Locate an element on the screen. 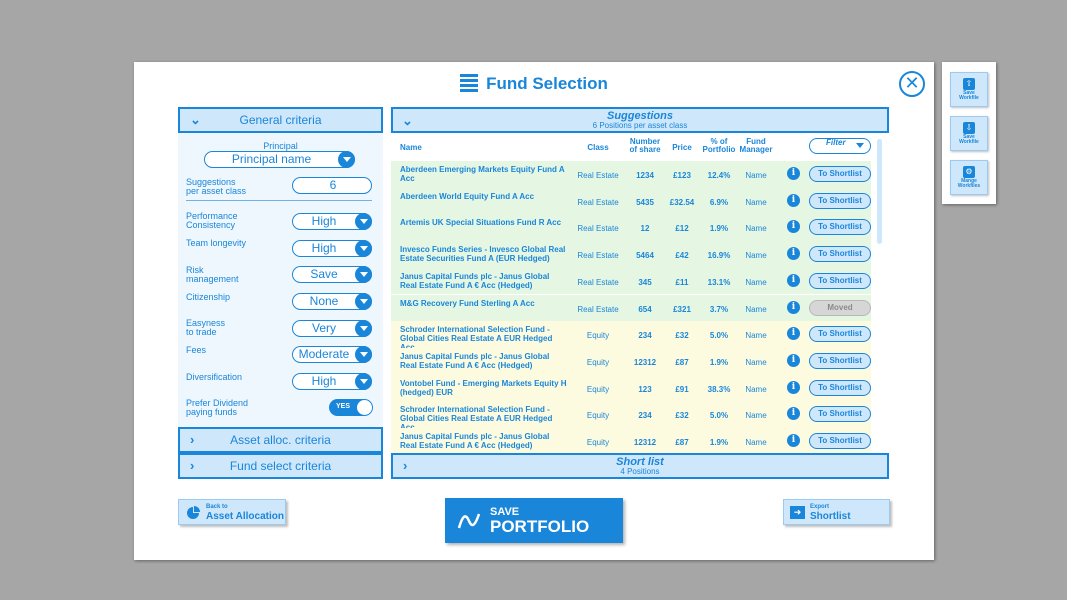 The width and height of the screenshot is (1067, 600). criterion-label-line2: management is located at coordinates (212, 279).